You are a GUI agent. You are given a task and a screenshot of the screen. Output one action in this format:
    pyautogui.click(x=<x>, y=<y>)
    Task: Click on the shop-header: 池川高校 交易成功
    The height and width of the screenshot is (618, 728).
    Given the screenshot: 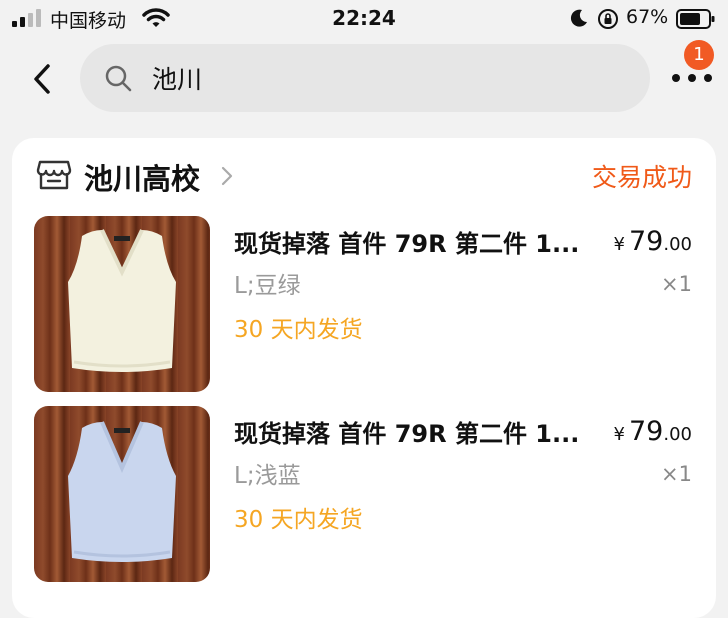 What is the action you would take?
    pyautogui.click(x=364, y=176)
    